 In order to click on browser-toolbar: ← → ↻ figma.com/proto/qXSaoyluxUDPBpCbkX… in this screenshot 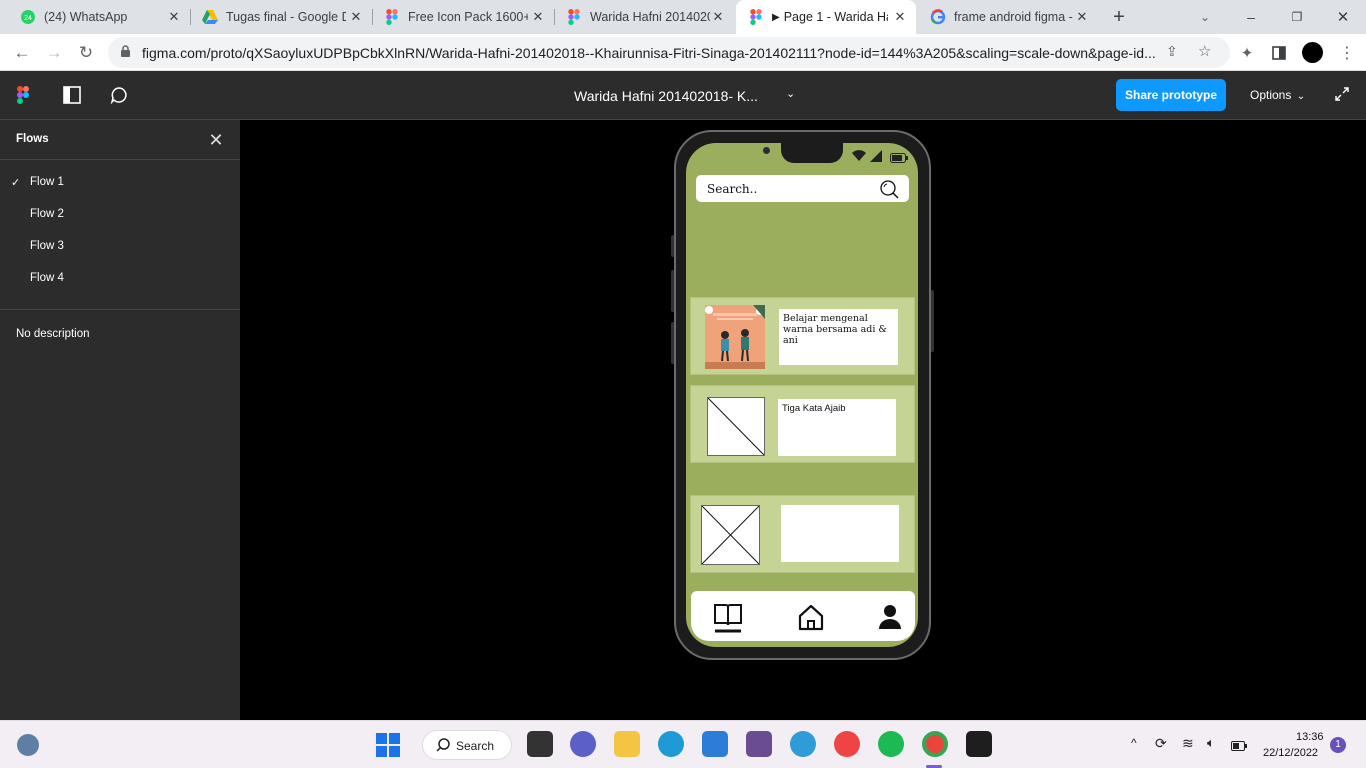, I will do `click(683, 52)`.